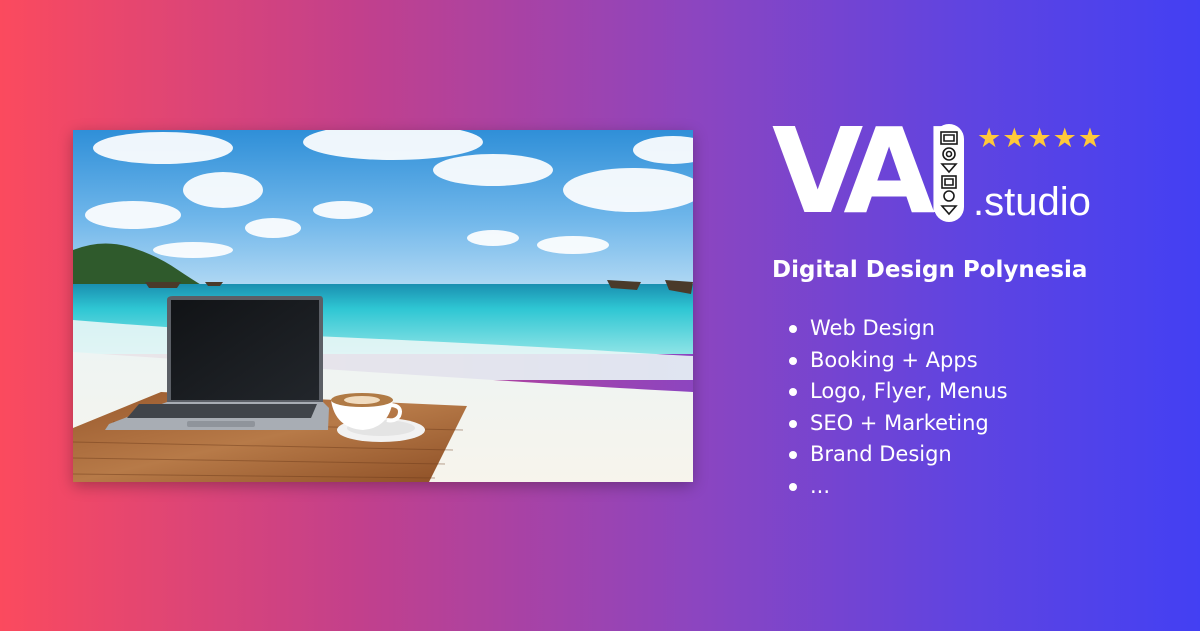 Image resolution: width=1200 pixels, height=631 pixels. I want to click on list-item: Booking + Apps, so click(897, 361).